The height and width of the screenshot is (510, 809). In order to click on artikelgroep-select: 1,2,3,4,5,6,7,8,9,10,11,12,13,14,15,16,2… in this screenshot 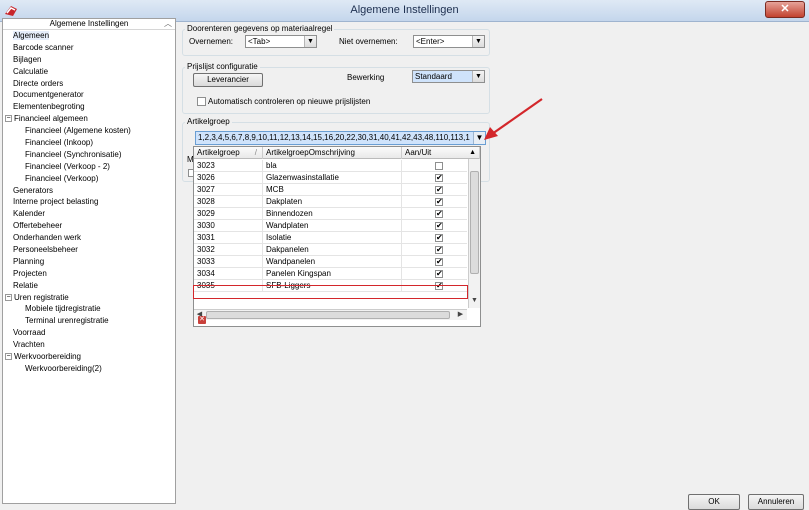, I will do `click(340, 138)`.